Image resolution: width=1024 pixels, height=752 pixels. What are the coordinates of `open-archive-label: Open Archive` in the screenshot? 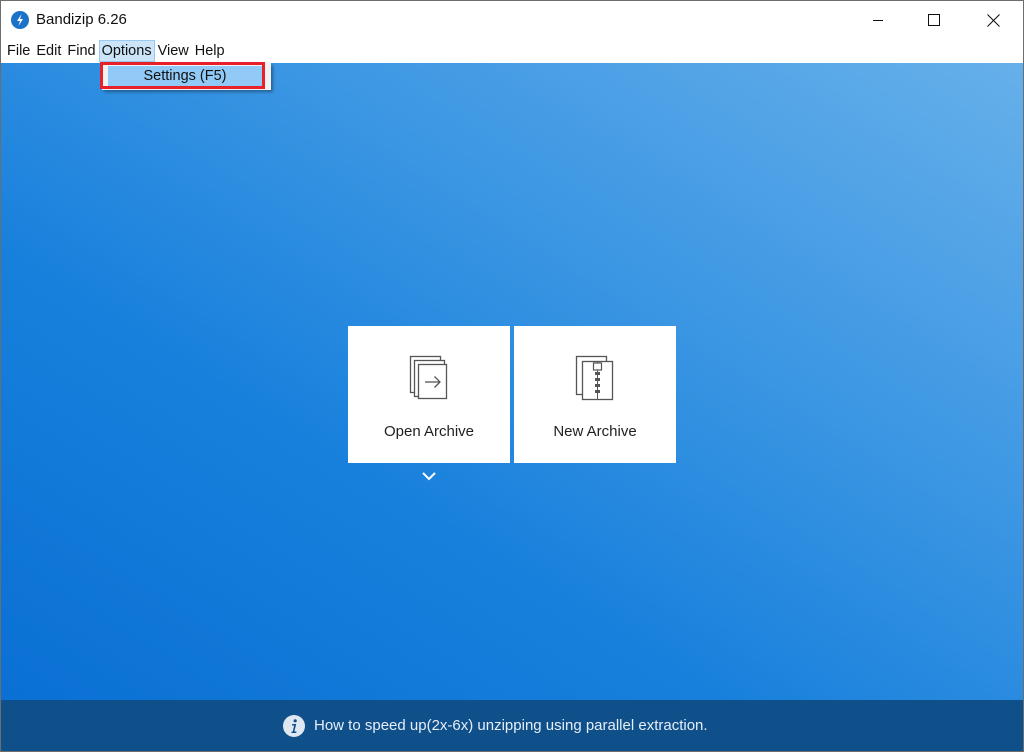 It's located at (429, 431).